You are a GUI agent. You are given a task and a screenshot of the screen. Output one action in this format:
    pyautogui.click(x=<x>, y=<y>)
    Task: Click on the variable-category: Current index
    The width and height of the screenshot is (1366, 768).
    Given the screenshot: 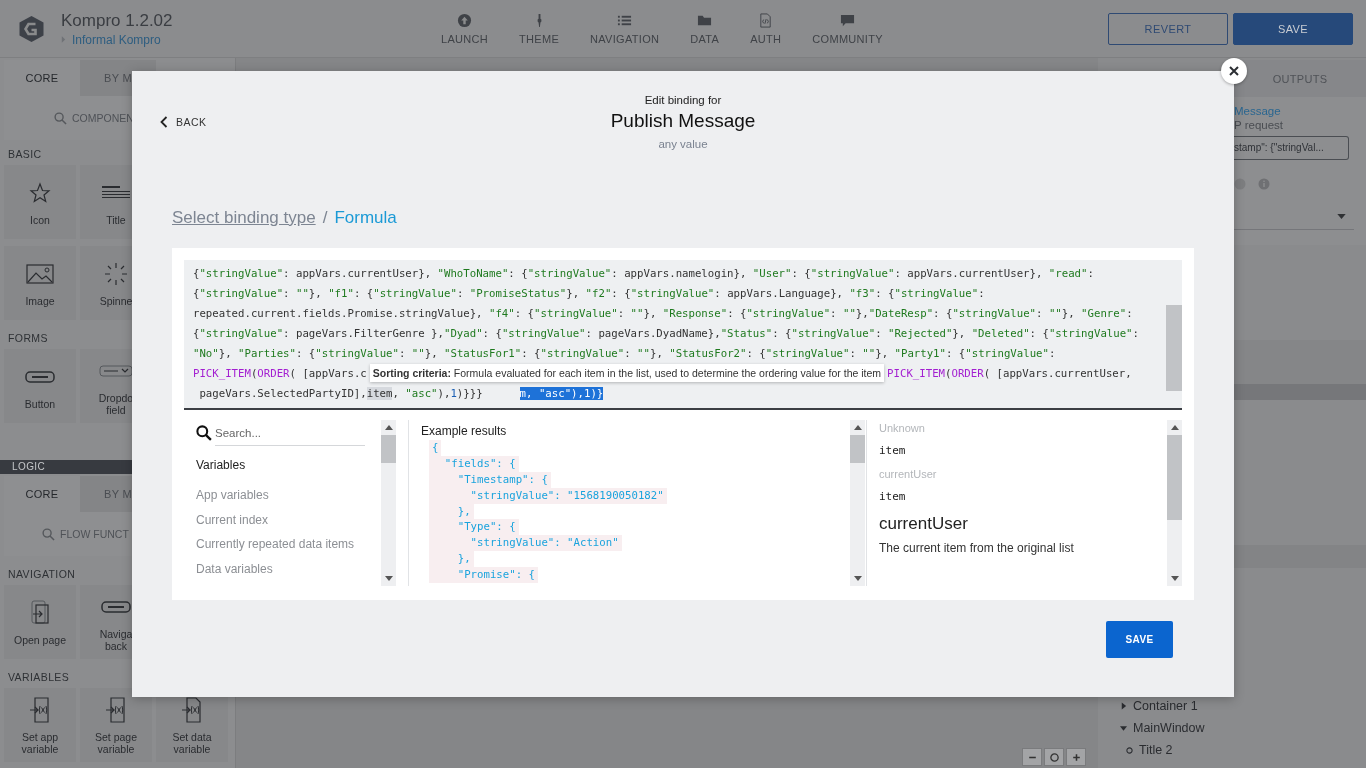 What is the action you would take?
    pyautogui.click(x=288, y=524)
    